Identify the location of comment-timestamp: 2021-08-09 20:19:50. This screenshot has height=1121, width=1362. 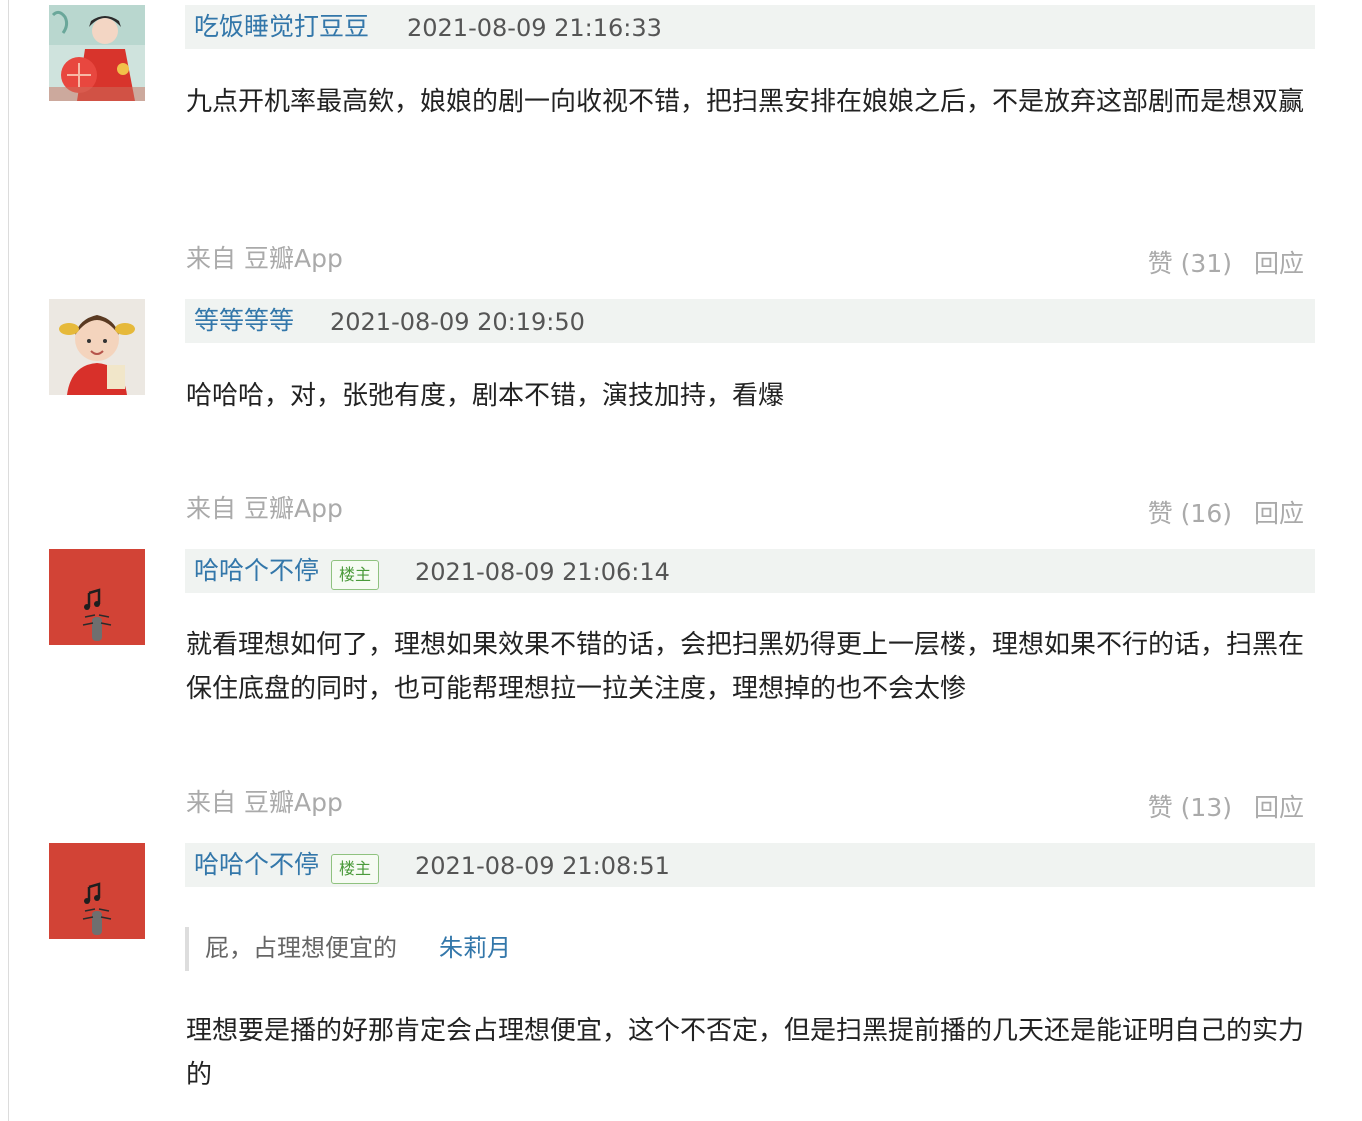
(457, 322).